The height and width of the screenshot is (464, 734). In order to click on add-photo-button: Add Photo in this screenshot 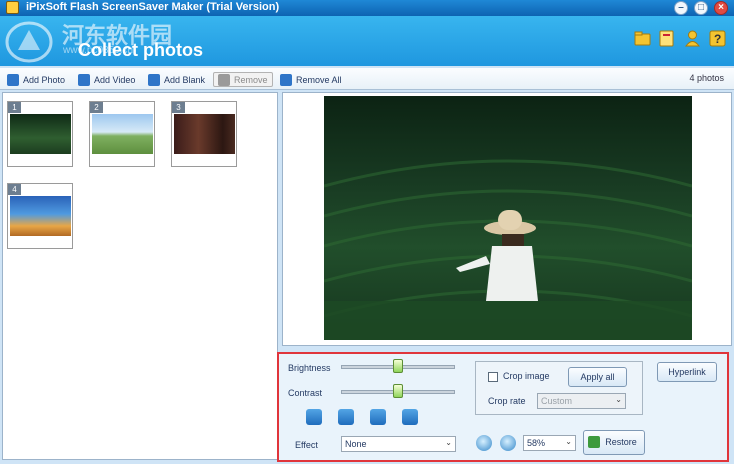, I will do `click(36, 79)`.